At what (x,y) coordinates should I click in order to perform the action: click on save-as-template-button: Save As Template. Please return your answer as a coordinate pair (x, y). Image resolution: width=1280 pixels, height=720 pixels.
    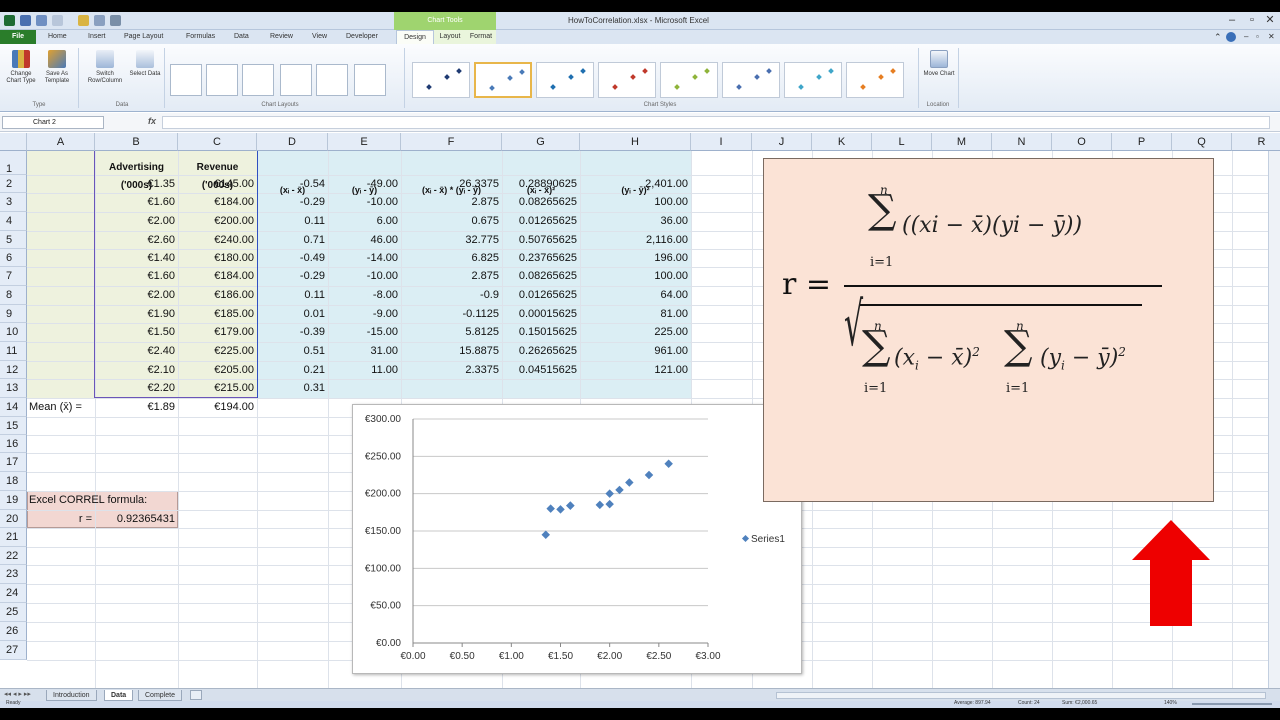
    Looking at the image, I should click on (57, 76).